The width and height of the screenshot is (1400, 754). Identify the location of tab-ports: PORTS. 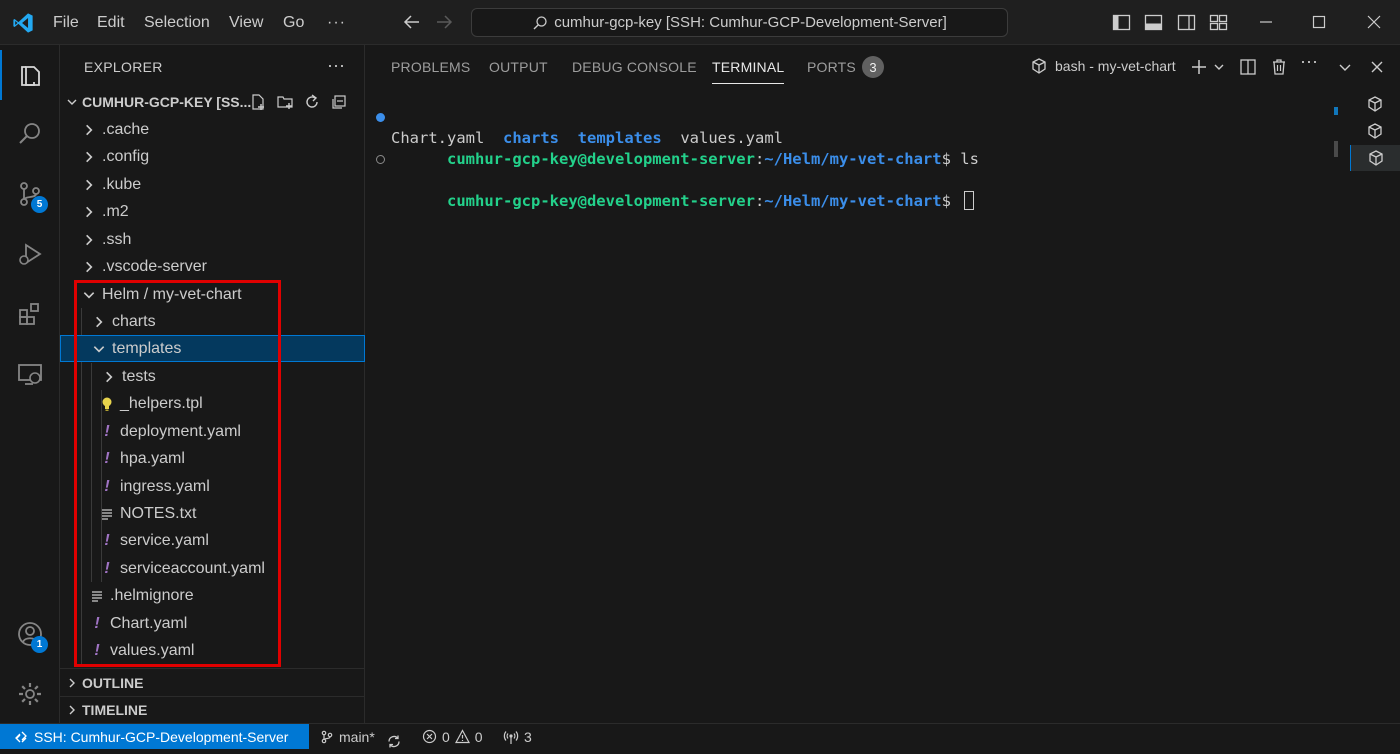
(831, 67).